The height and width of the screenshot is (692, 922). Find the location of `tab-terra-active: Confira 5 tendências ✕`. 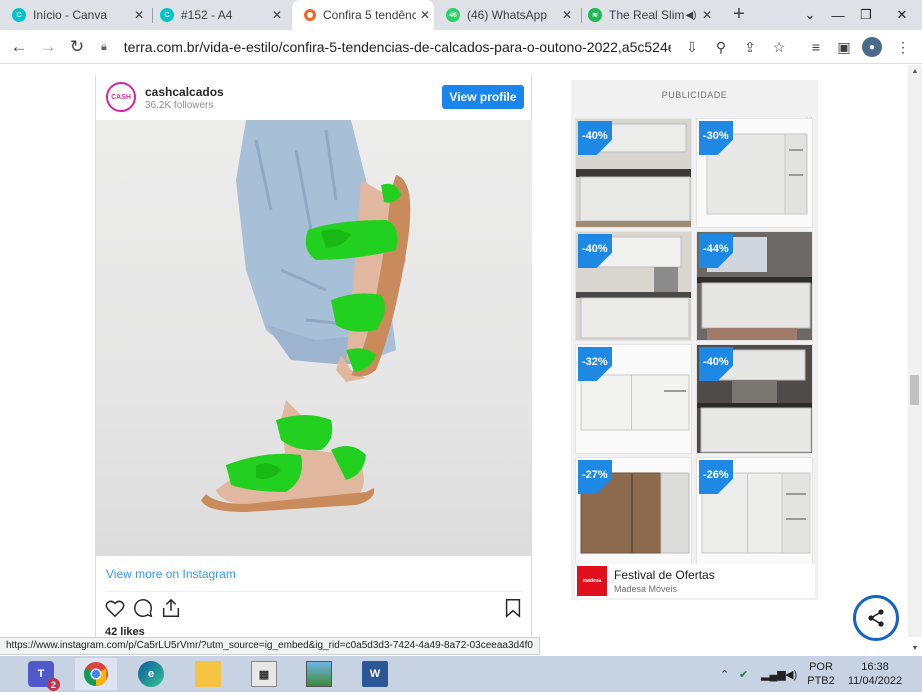

tab-terra-active: Confira 5 tendências ✕ is located at coordinates (363, 15).